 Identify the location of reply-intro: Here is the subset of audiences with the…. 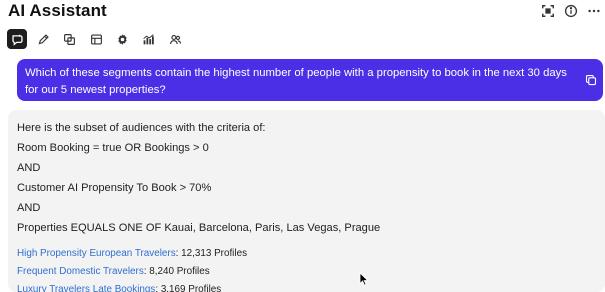
(141, 128).